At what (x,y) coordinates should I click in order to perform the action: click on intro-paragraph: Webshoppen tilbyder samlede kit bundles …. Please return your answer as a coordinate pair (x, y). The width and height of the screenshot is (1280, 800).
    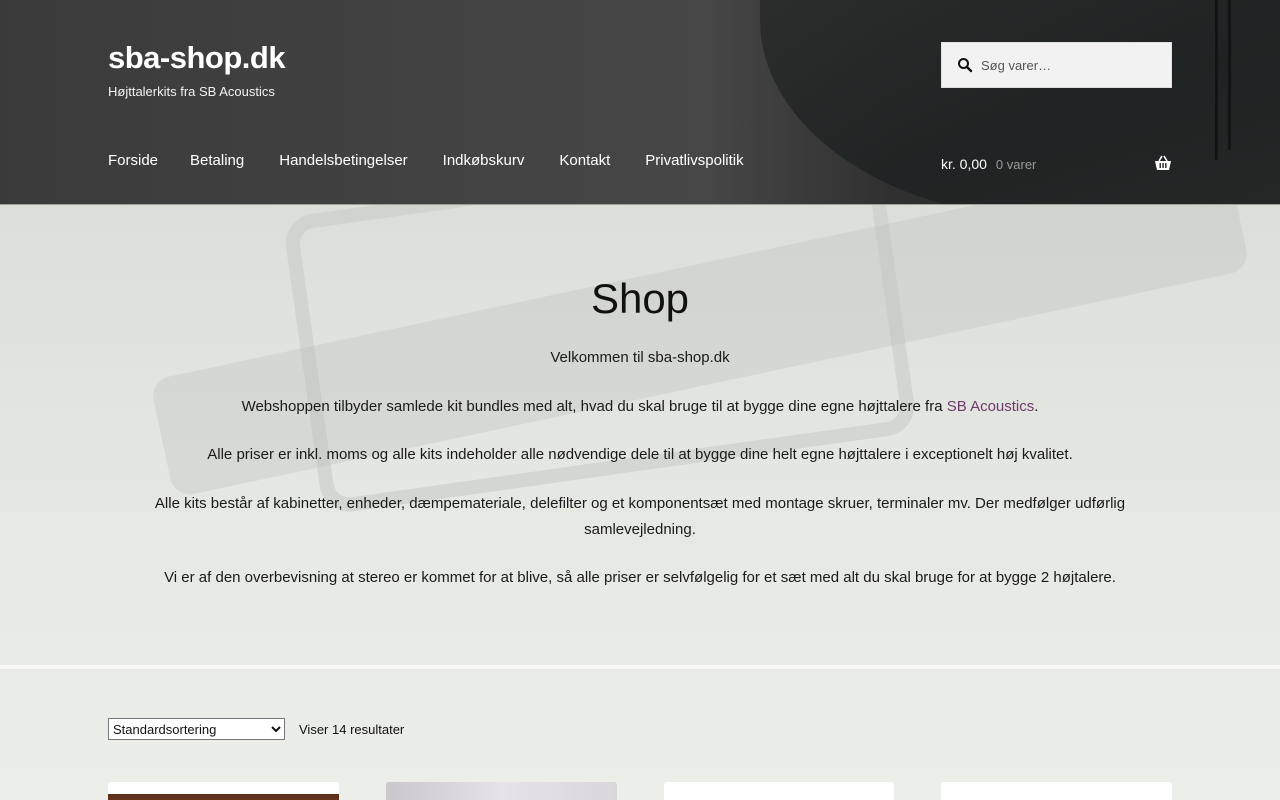
    Looking at the image, I should click on (640, 407).